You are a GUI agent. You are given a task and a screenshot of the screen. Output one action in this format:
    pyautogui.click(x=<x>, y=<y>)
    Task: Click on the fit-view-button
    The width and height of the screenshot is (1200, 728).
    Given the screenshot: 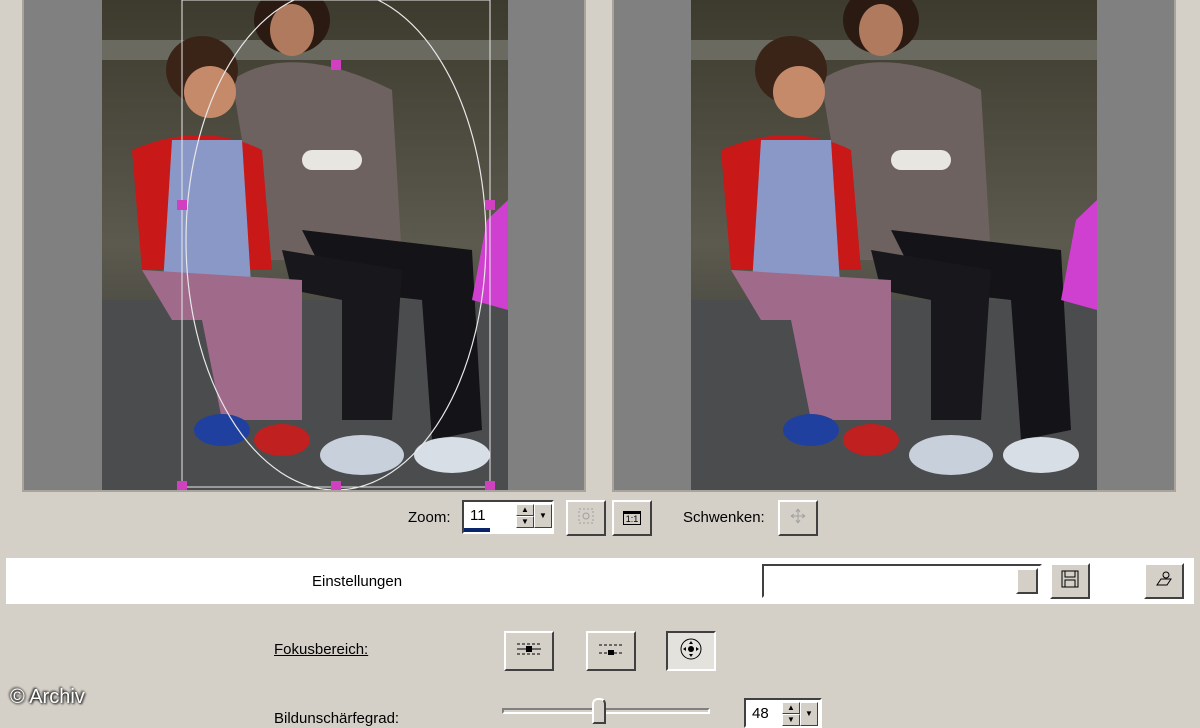 What is the action you would take?
    pyautogui.click(x=586, y=518)
    